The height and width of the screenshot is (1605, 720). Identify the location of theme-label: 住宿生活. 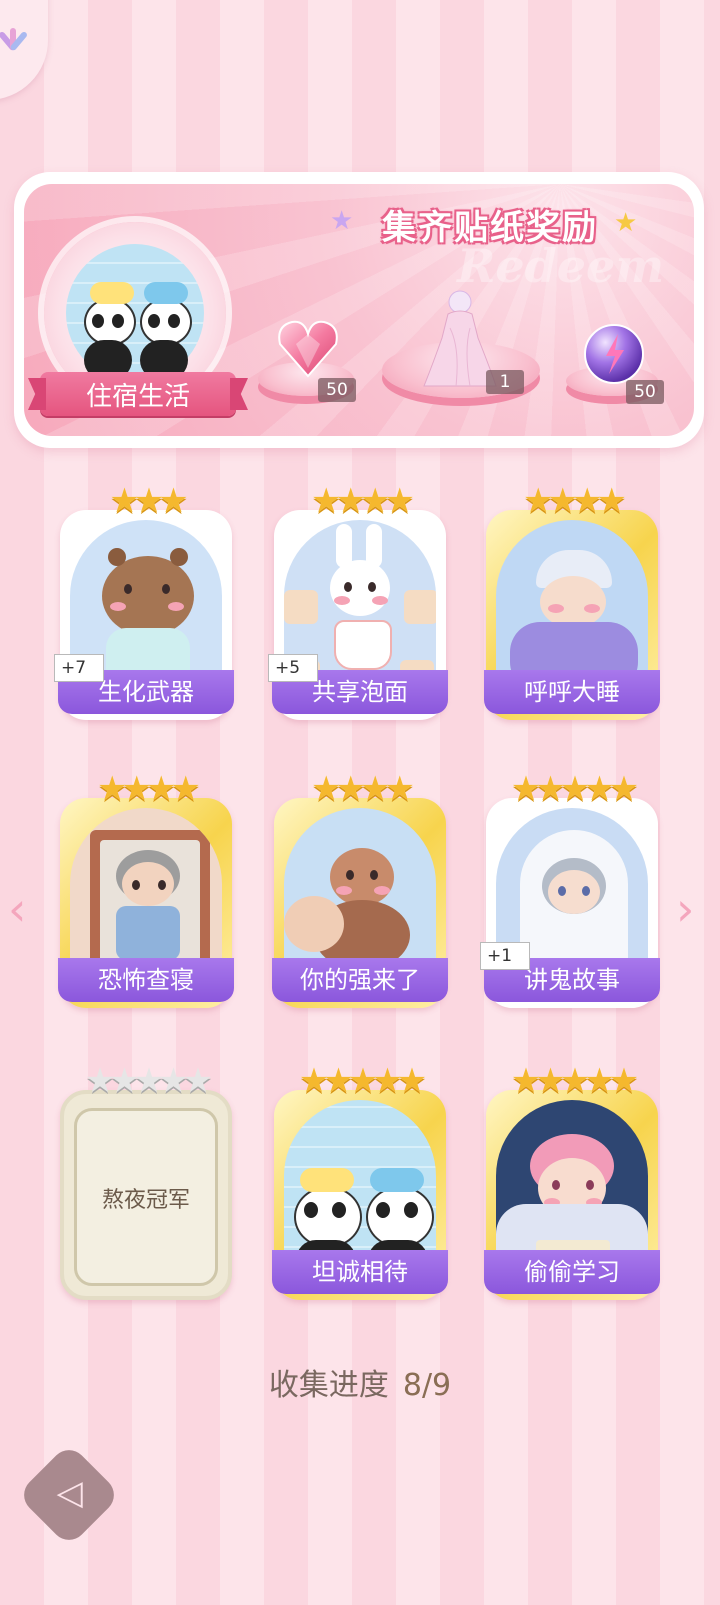
(137, 397).